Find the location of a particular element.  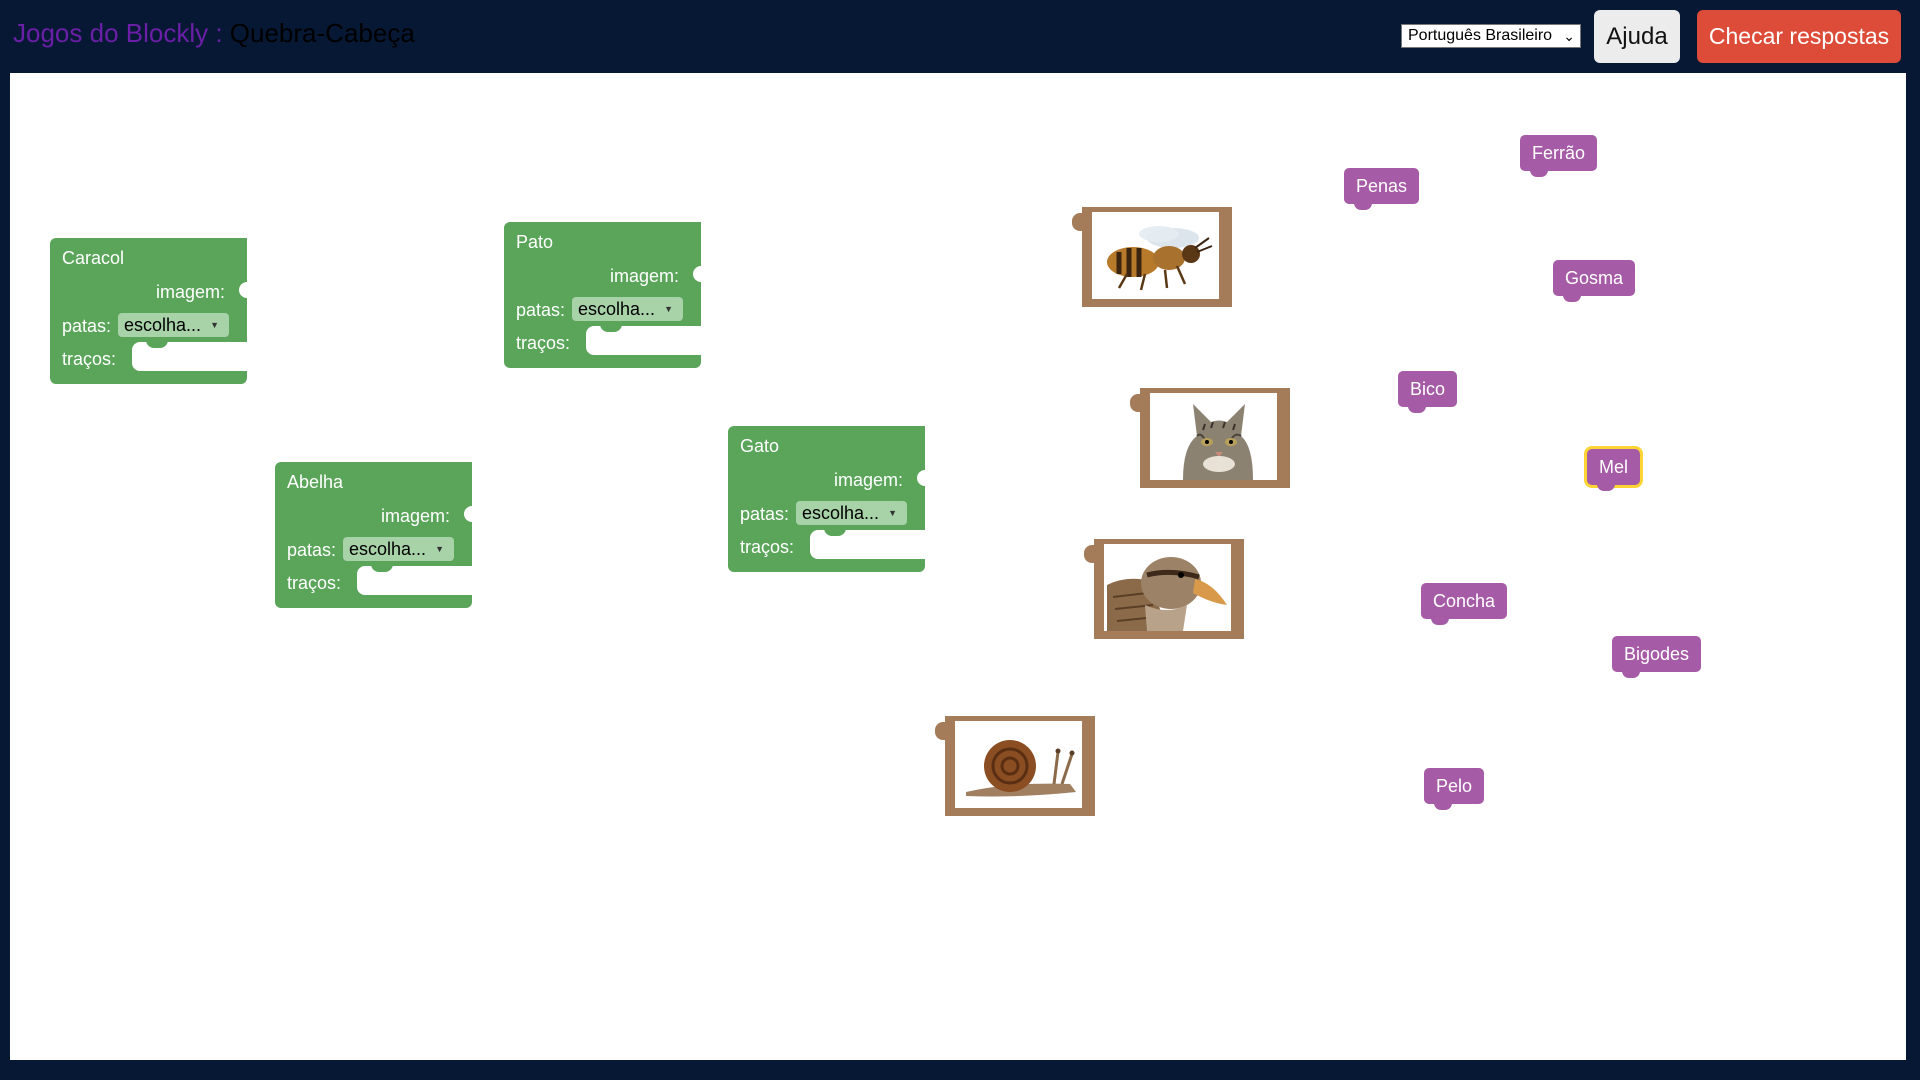

animal-block-name: Gato is located at coordinates (760, 446).